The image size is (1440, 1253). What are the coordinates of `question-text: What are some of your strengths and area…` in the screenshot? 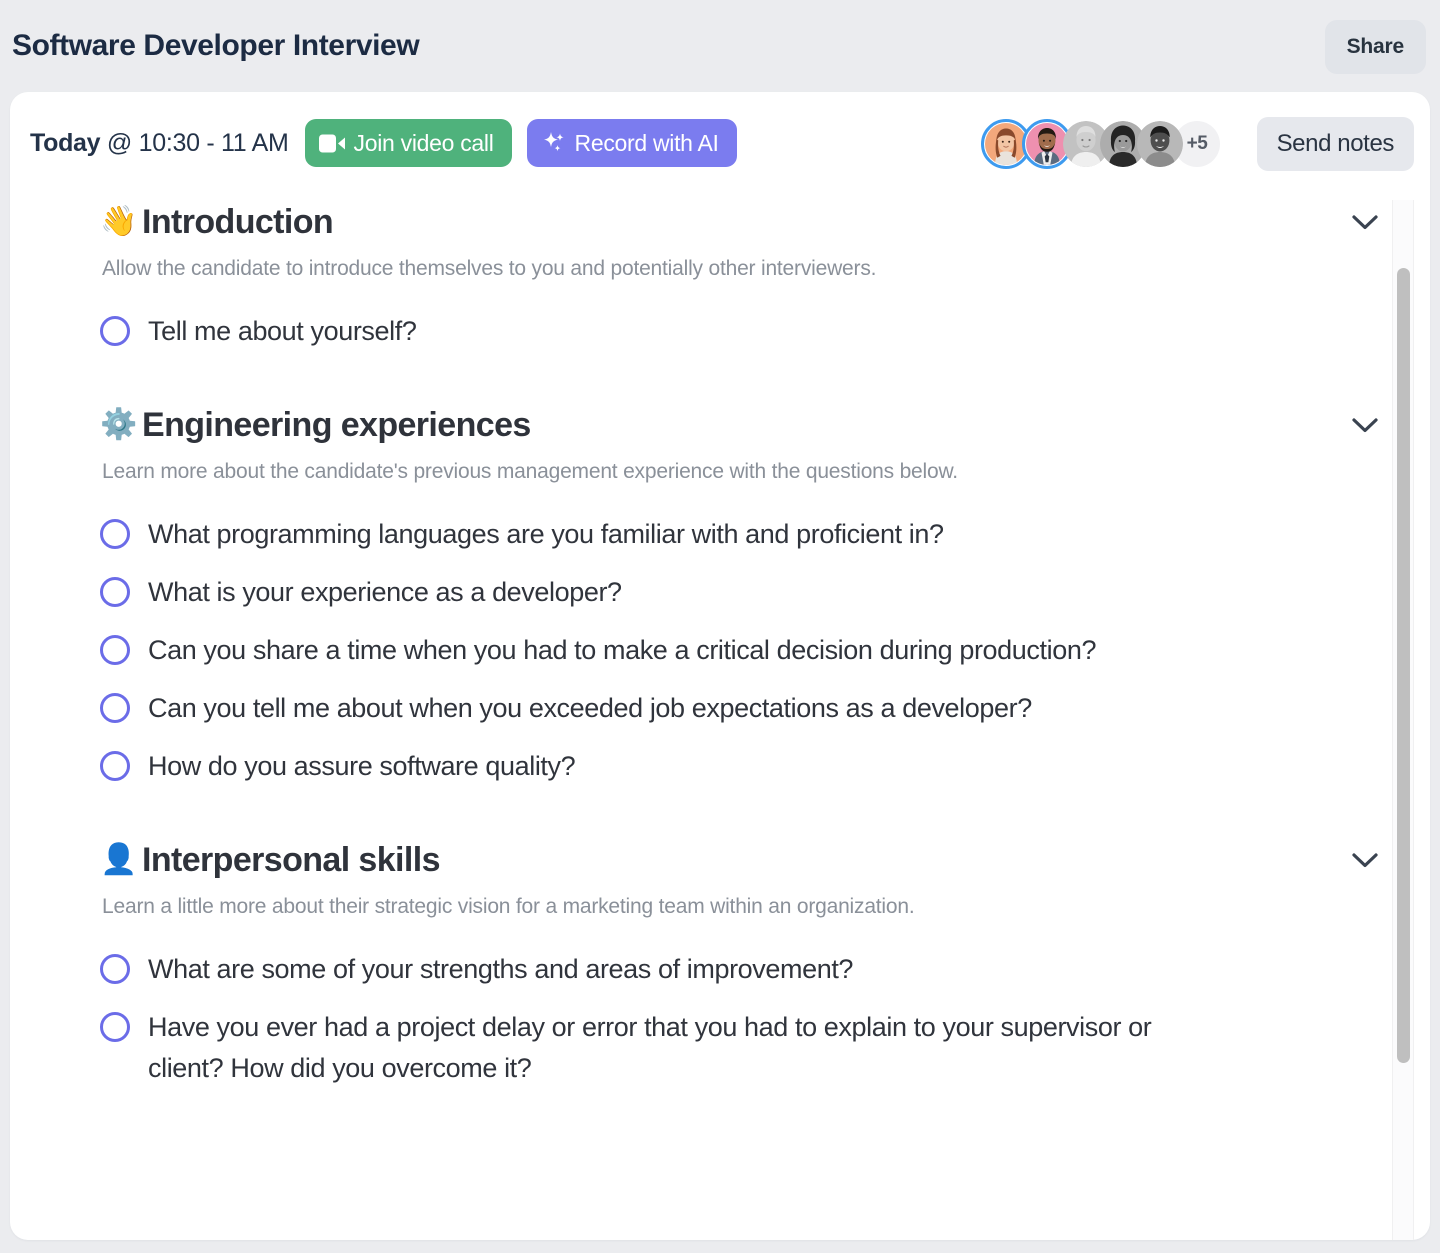 It's located at (501, 968).